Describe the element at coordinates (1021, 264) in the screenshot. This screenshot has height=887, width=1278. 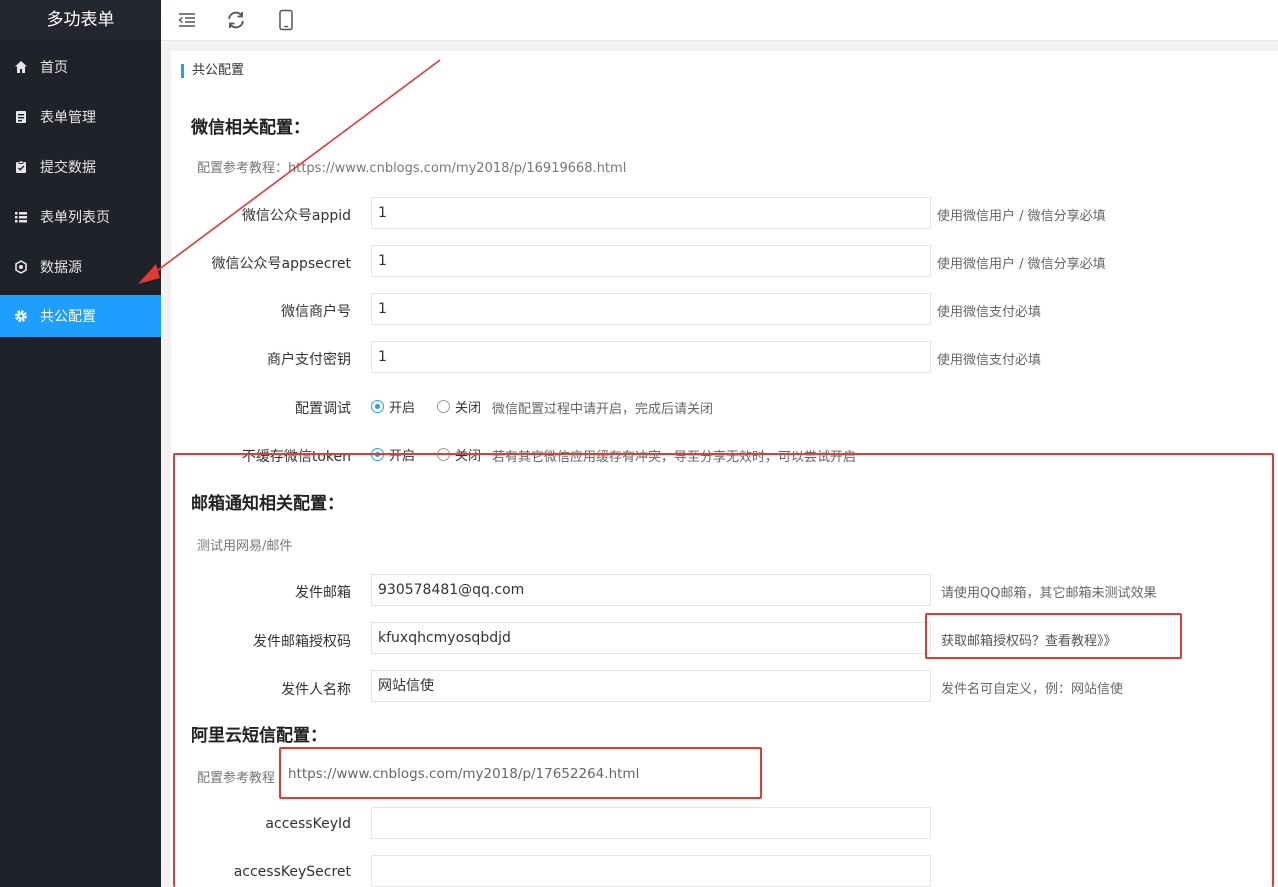
I see `appsecret-tip: 使用微信用户 / 微信分享必填` at that location.